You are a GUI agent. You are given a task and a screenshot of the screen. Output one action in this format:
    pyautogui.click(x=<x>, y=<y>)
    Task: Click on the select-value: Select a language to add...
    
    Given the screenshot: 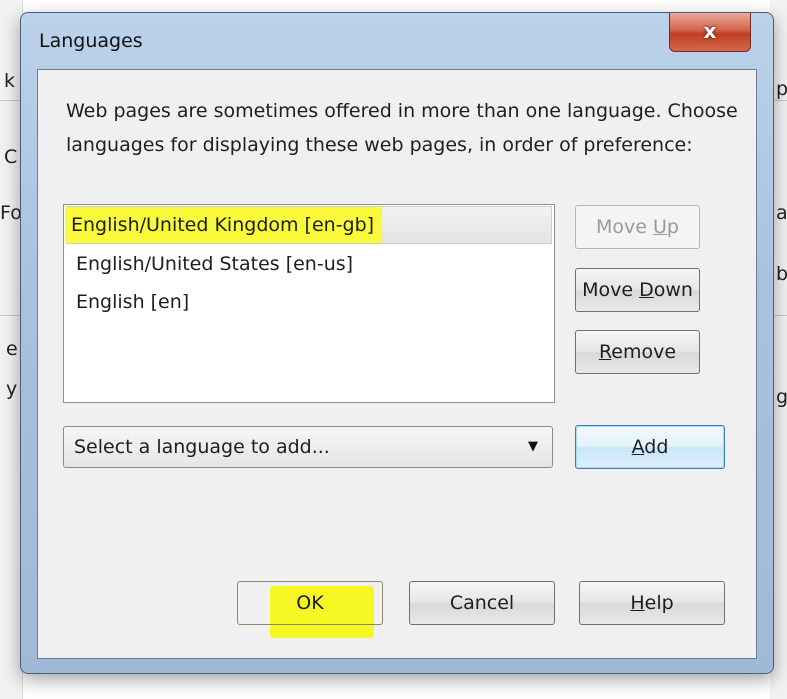 What is the action you would take?
    pyautogui.click(x=202, y=447)
    